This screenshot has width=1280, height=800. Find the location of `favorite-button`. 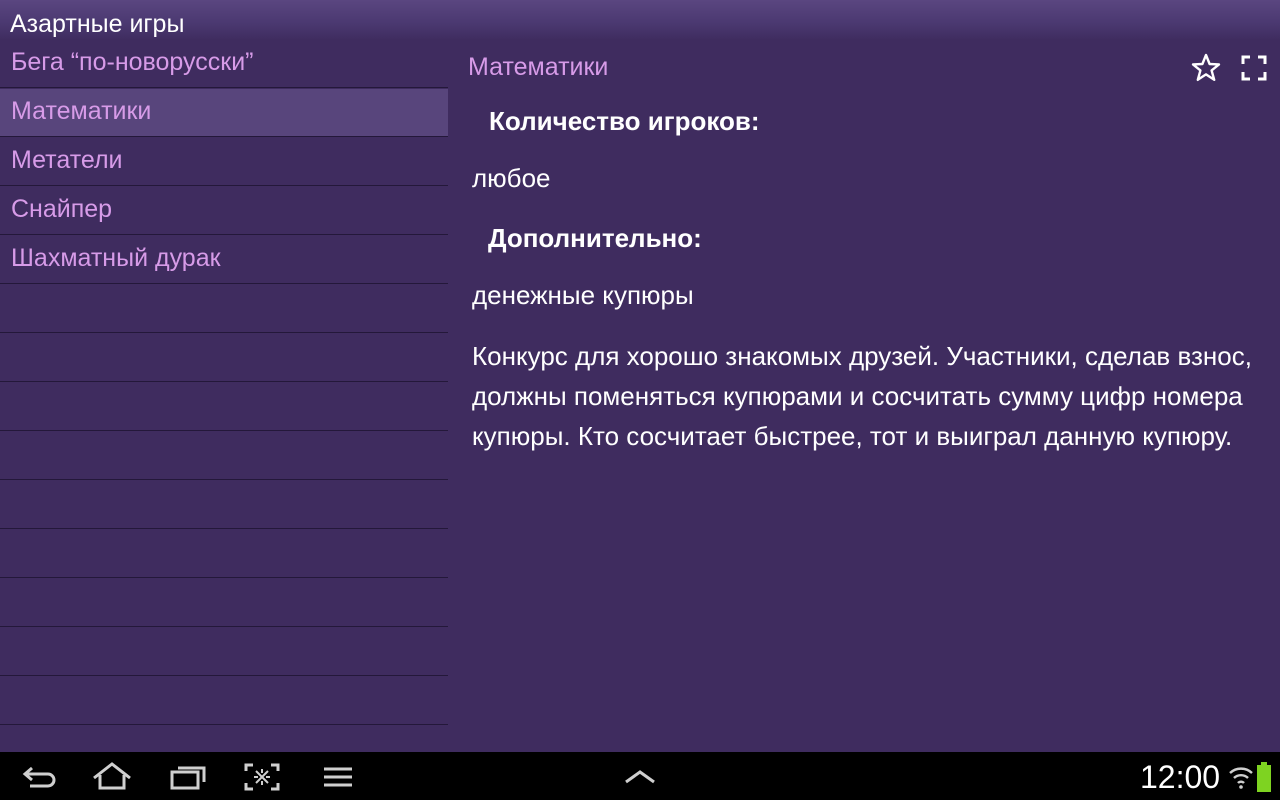

favorite-button is located at coordinates (1206, 68).